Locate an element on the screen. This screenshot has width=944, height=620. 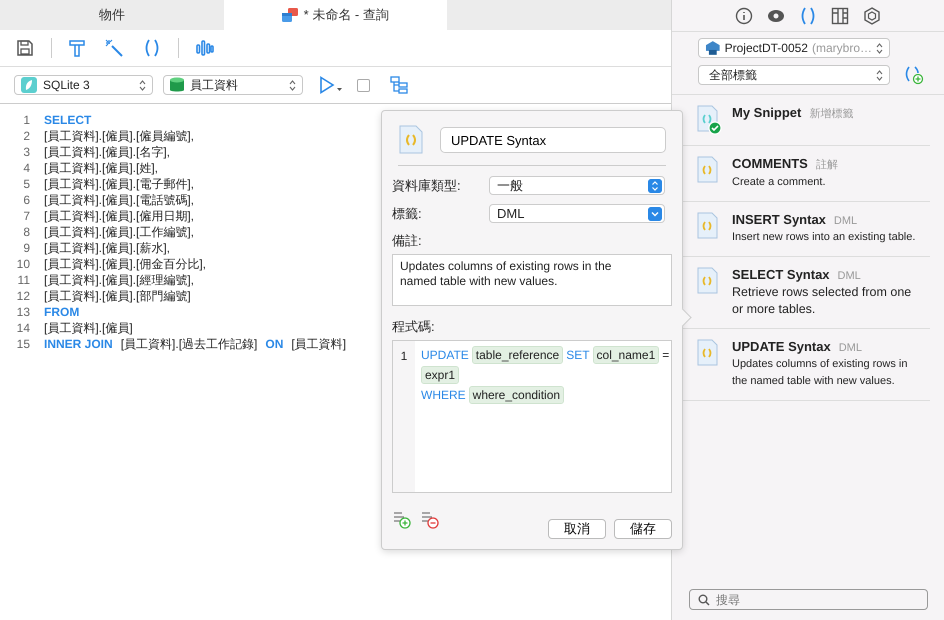
snippet-tag: 註解 is located at coordinates (827, 164).